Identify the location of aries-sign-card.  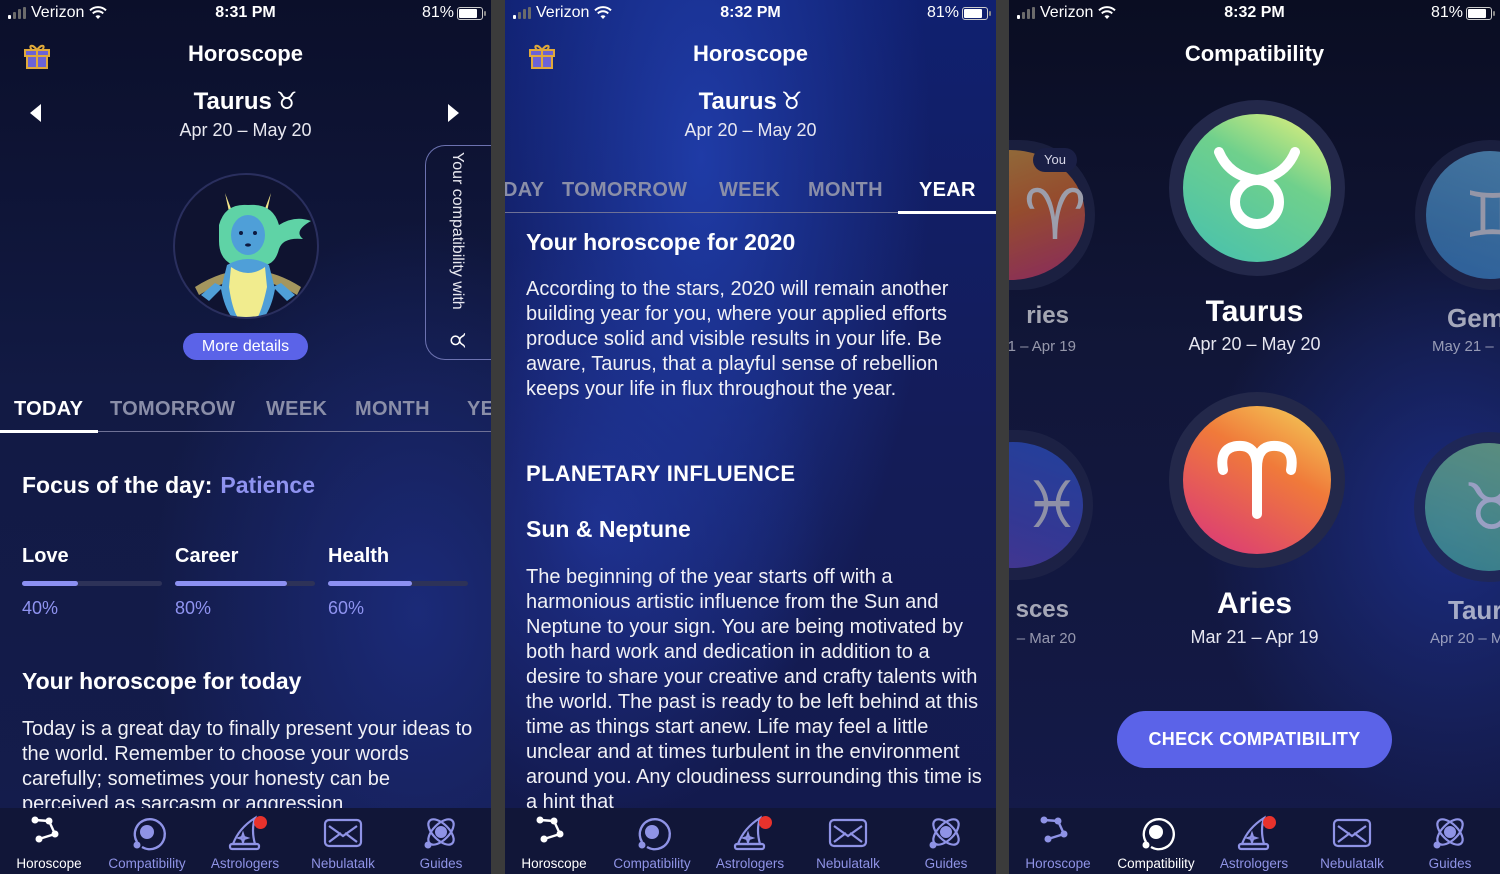
(1257, 480).